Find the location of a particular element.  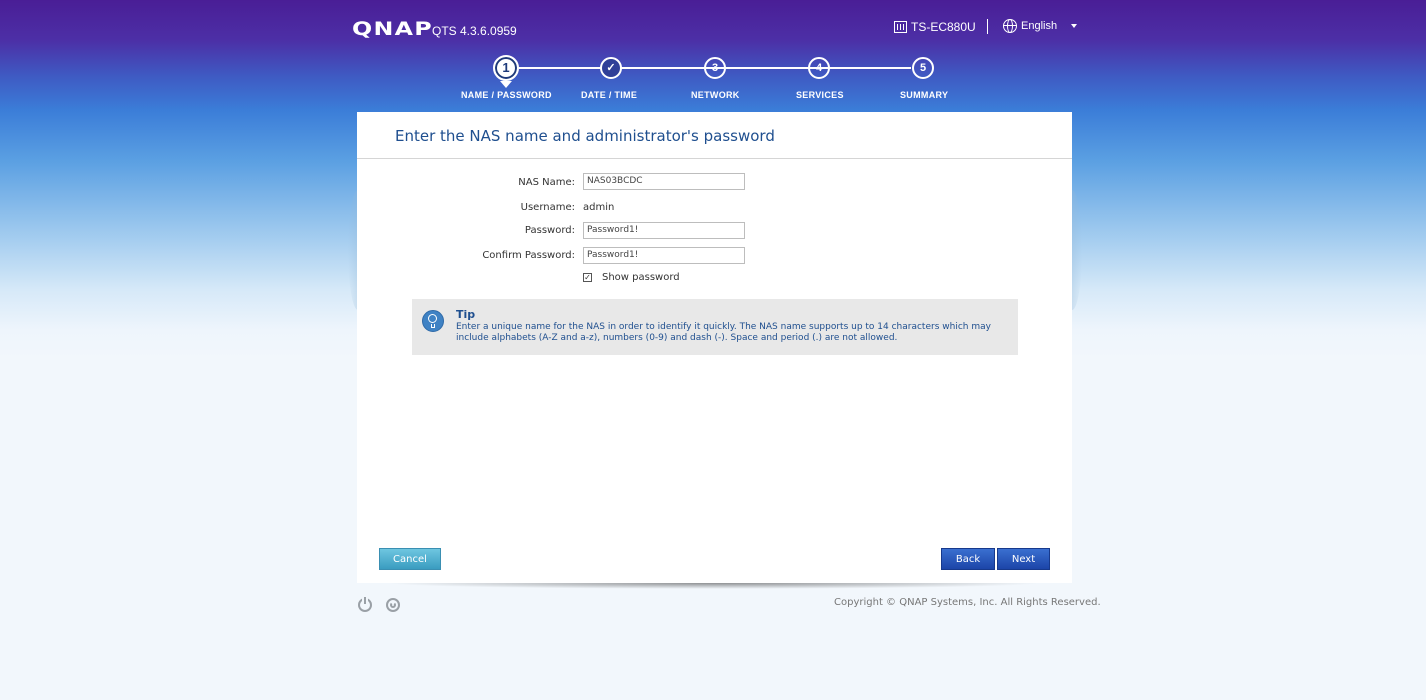

step-4-label: SERVICES is located at coordinates (820, 95).